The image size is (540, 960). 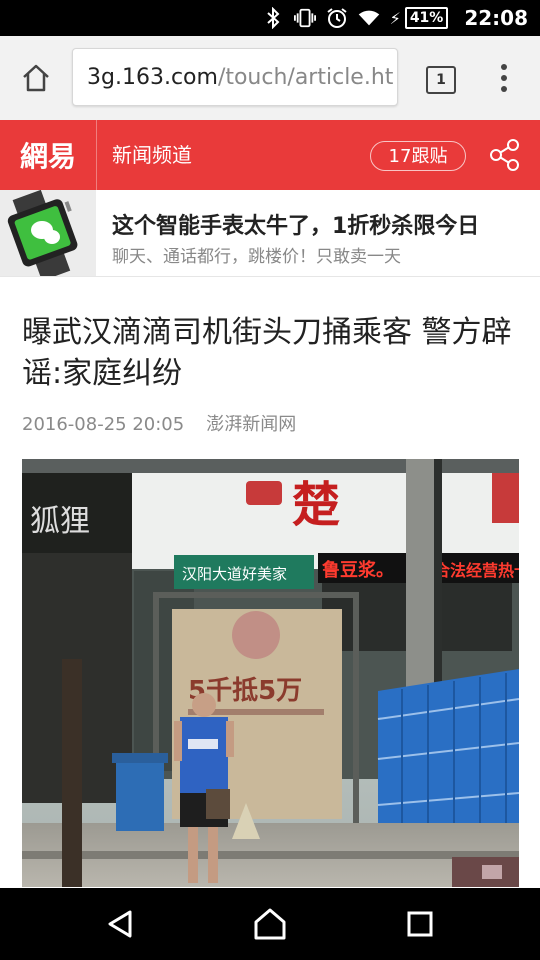 What do you see at coordinates (496, 18) in the screenshot?
I see `clock: 22:08` at bounding box center [496, 18].